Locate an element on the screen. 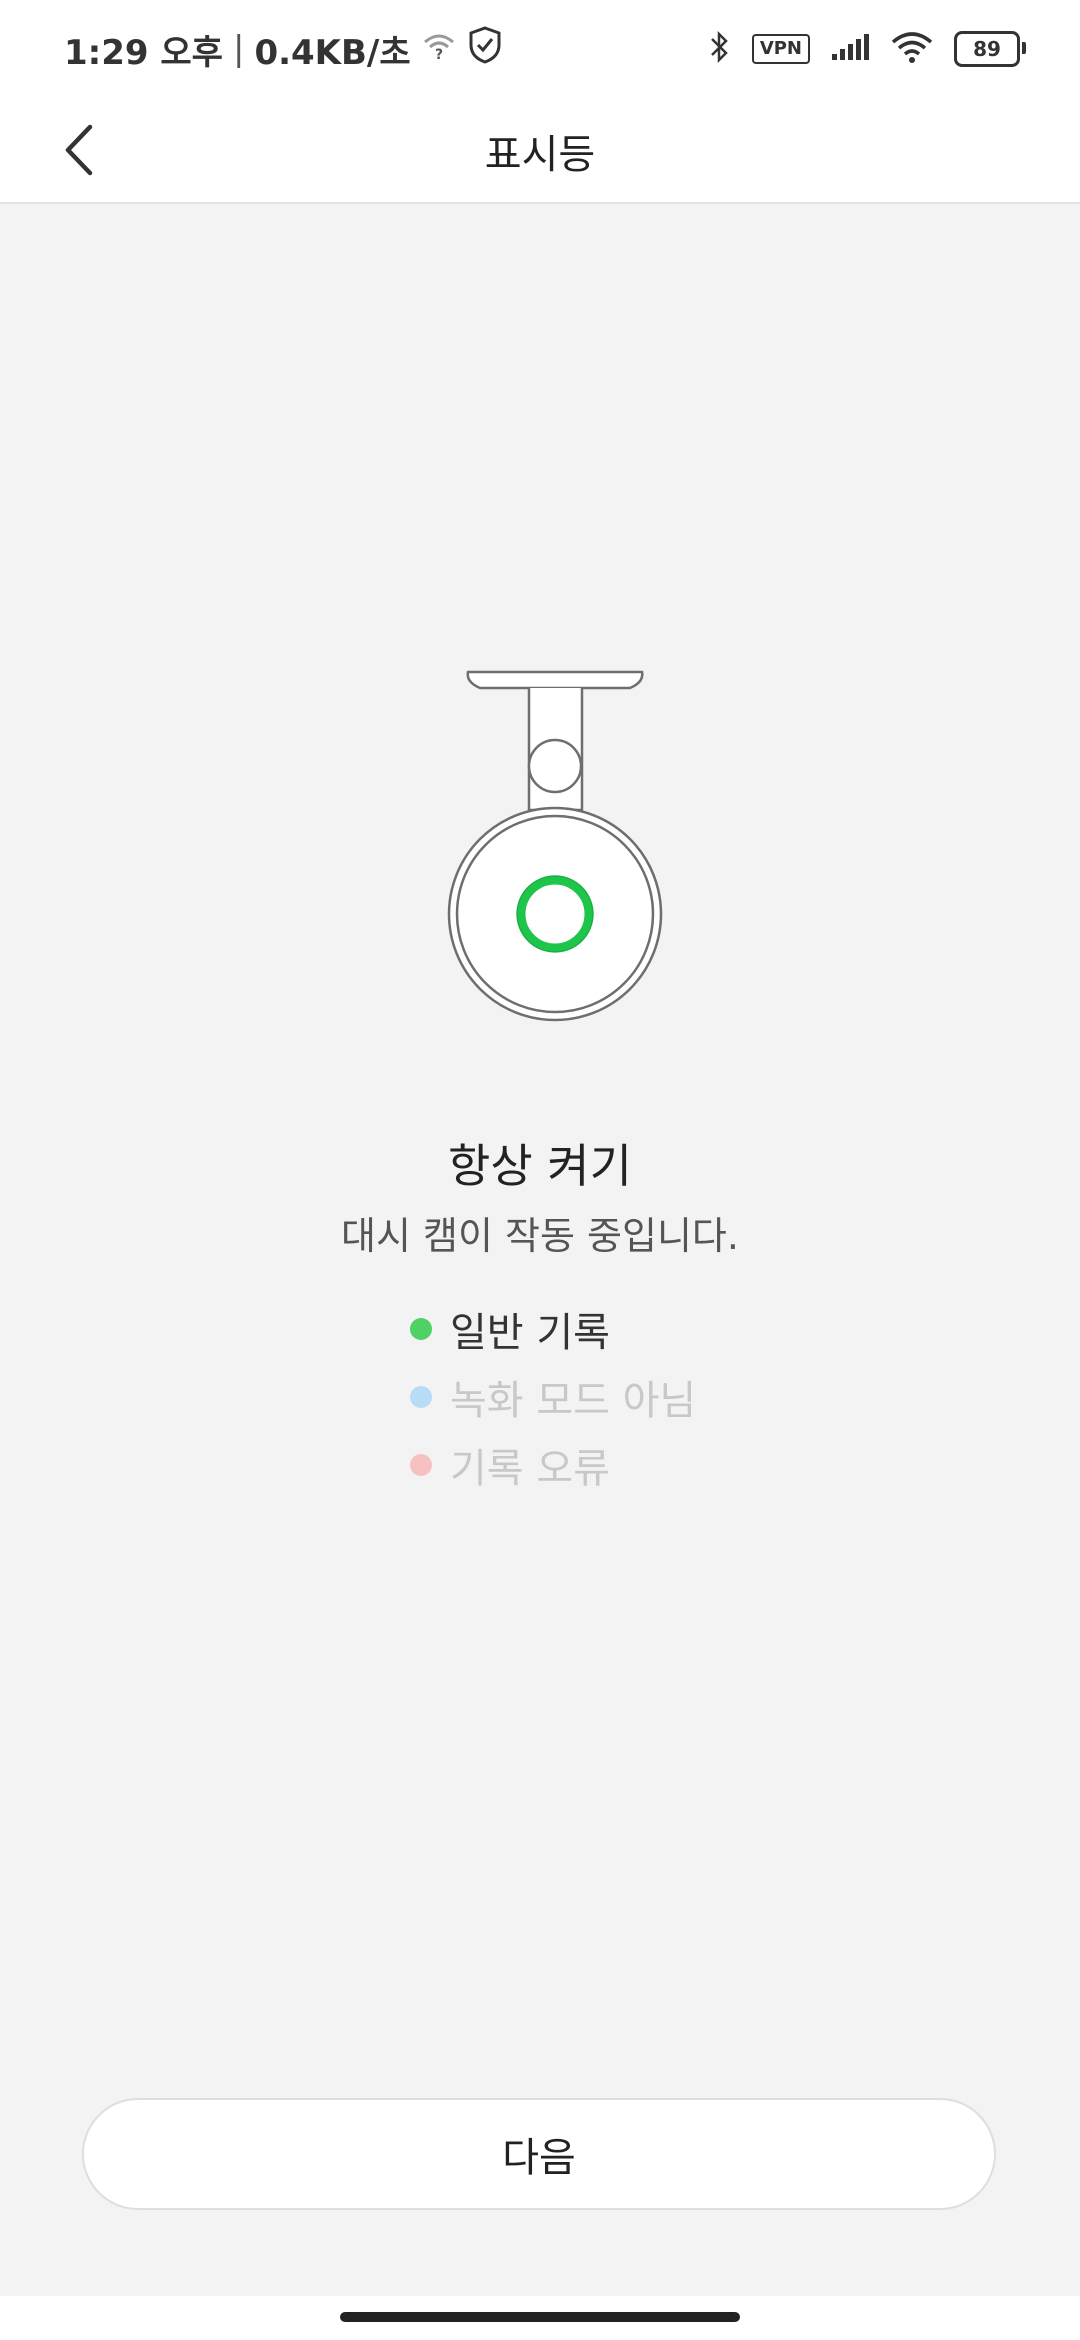 The height and width of the screenshot is (2340, 1080). indicator-mode-description: 대시 캠이 작동 중입니다. is located at coordinates (540, 1236).